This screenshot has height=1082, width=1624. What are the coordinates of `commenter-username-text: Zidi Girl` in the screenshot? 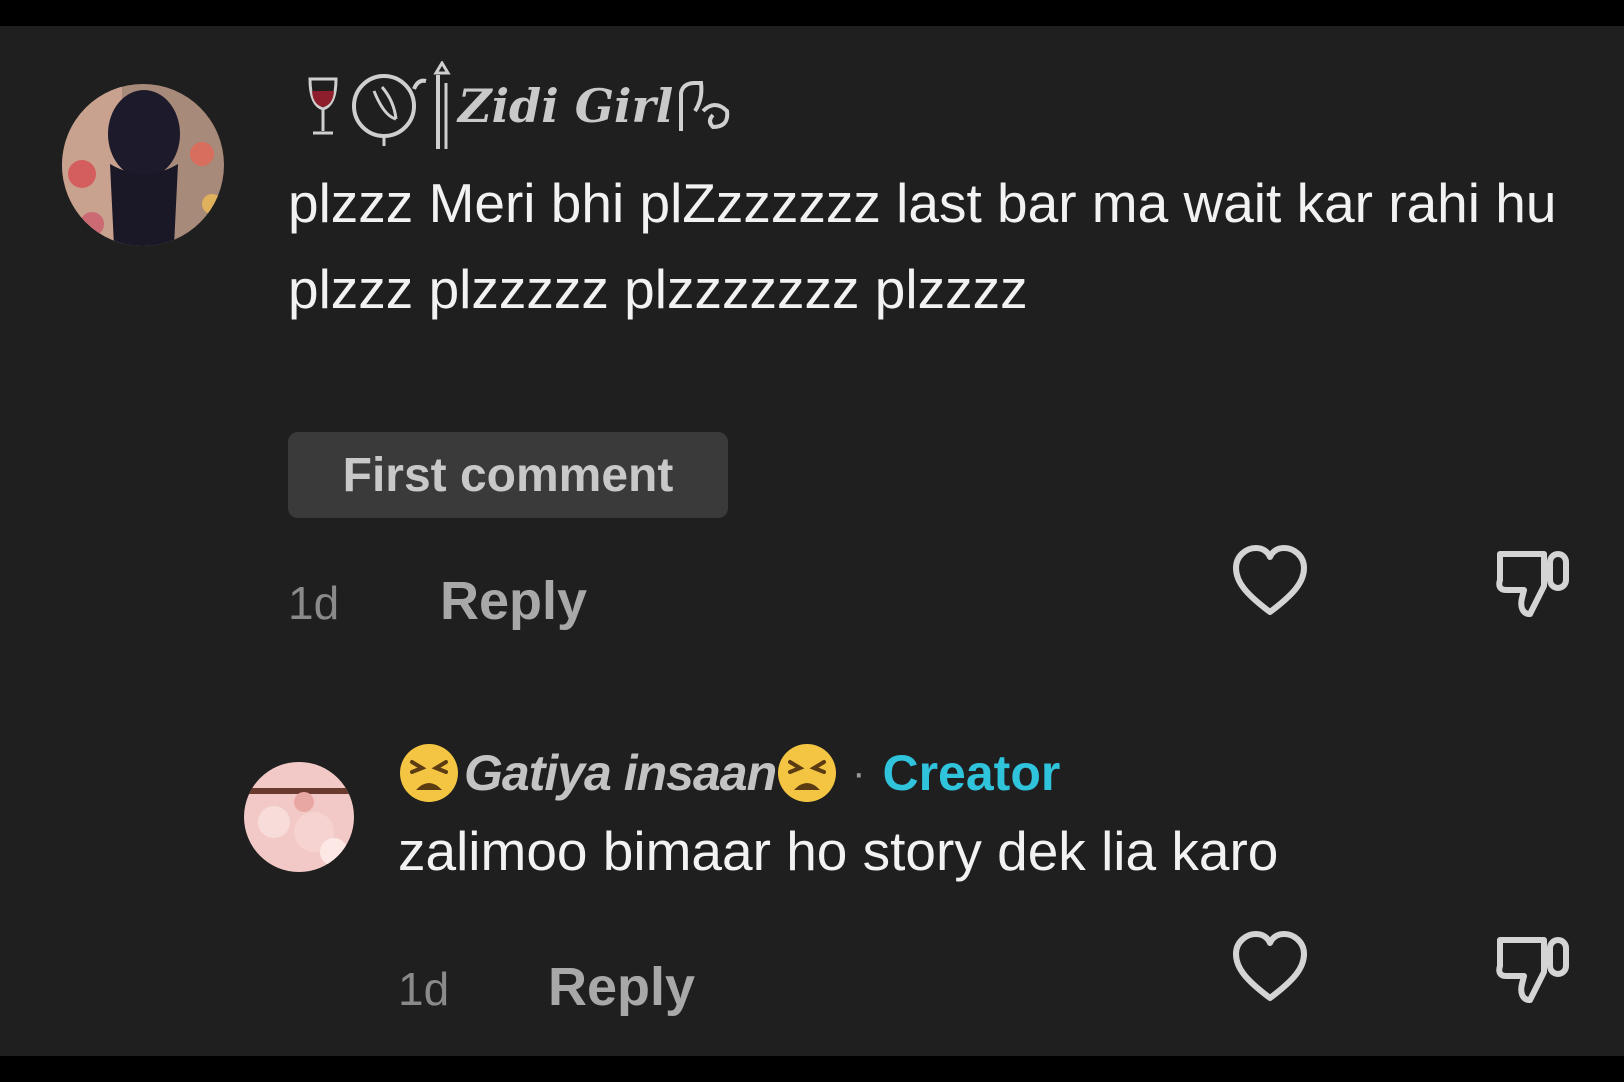 It's located at (566, 106).